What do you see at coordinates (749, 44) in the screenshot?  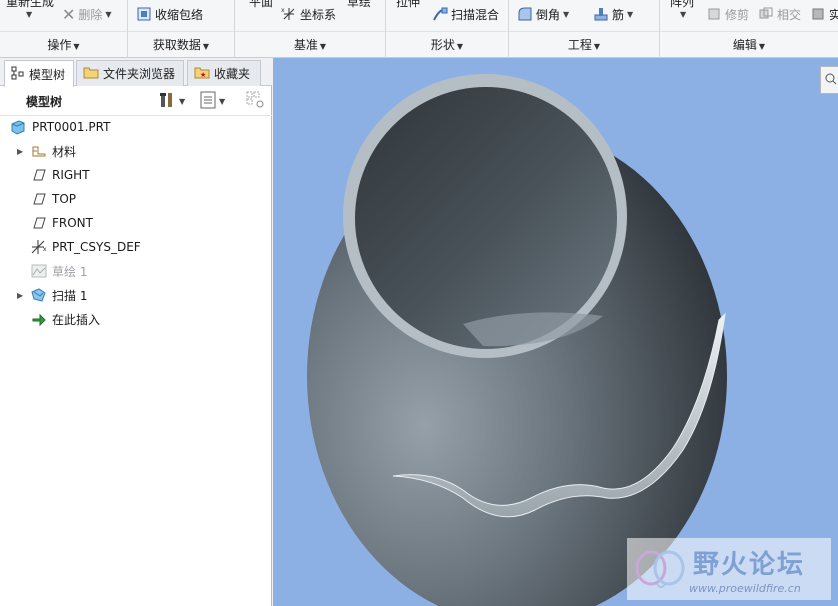 I see `group-label-editing: 编辑 ▼` at bounding box center [749, 44].